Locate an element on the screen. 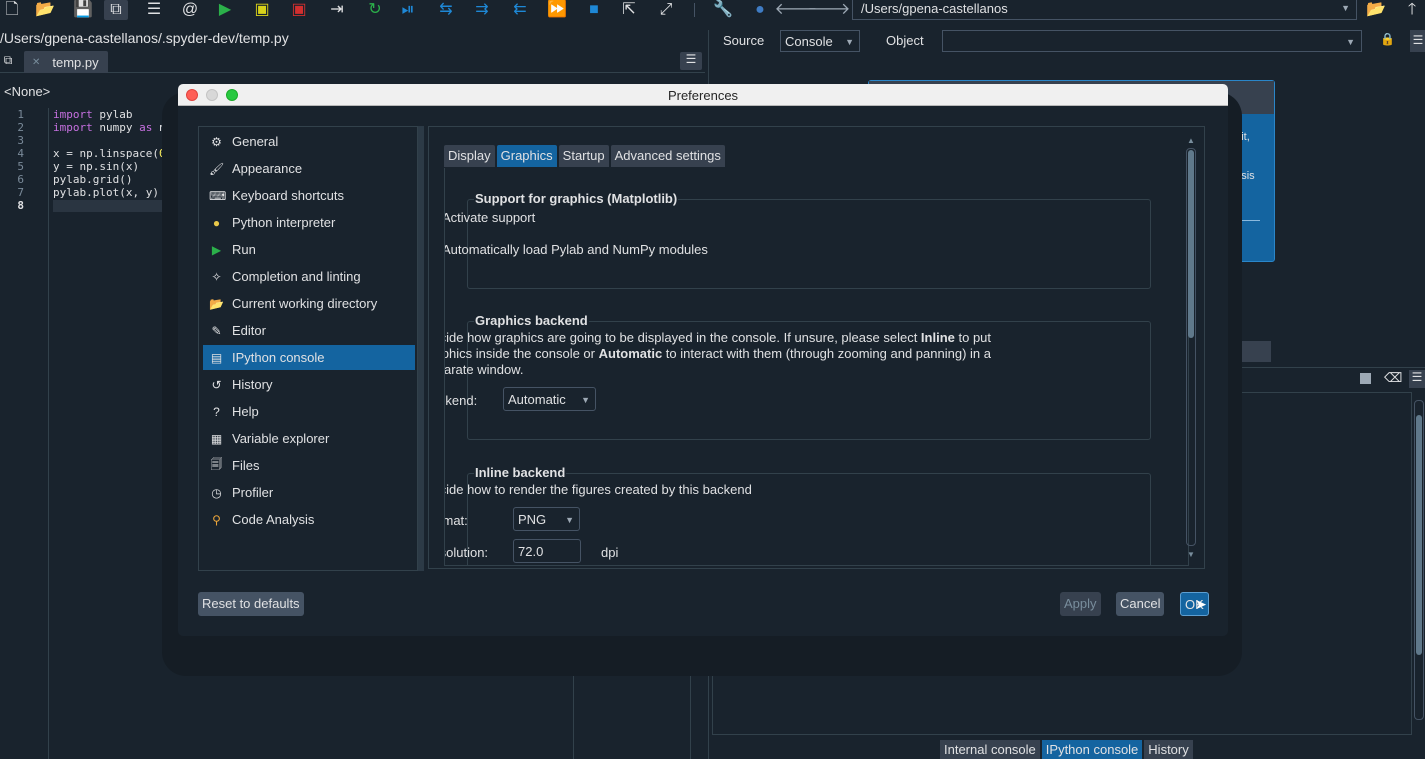 The height and width of the screenshot is (759, 1425). help-source-combo: Console ▼ is located at coordinates (820, 41).